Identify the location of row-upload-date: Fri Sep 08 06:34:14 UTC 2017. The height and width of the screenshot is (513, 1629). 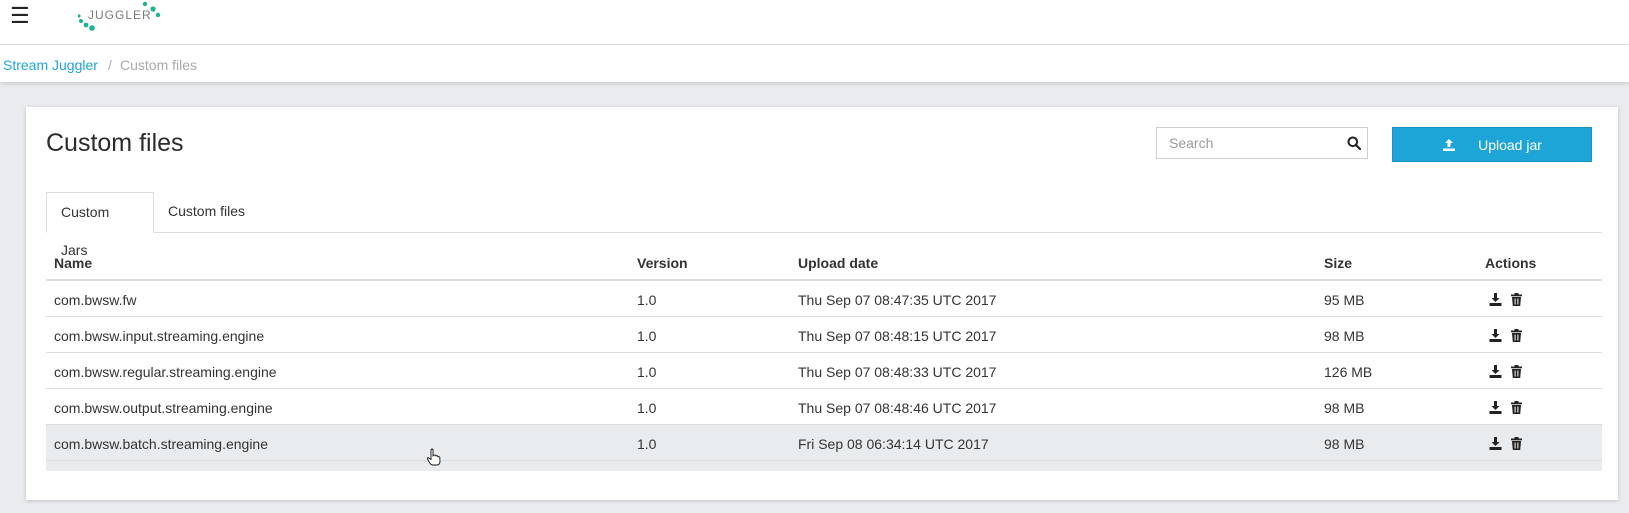
(893, 444).